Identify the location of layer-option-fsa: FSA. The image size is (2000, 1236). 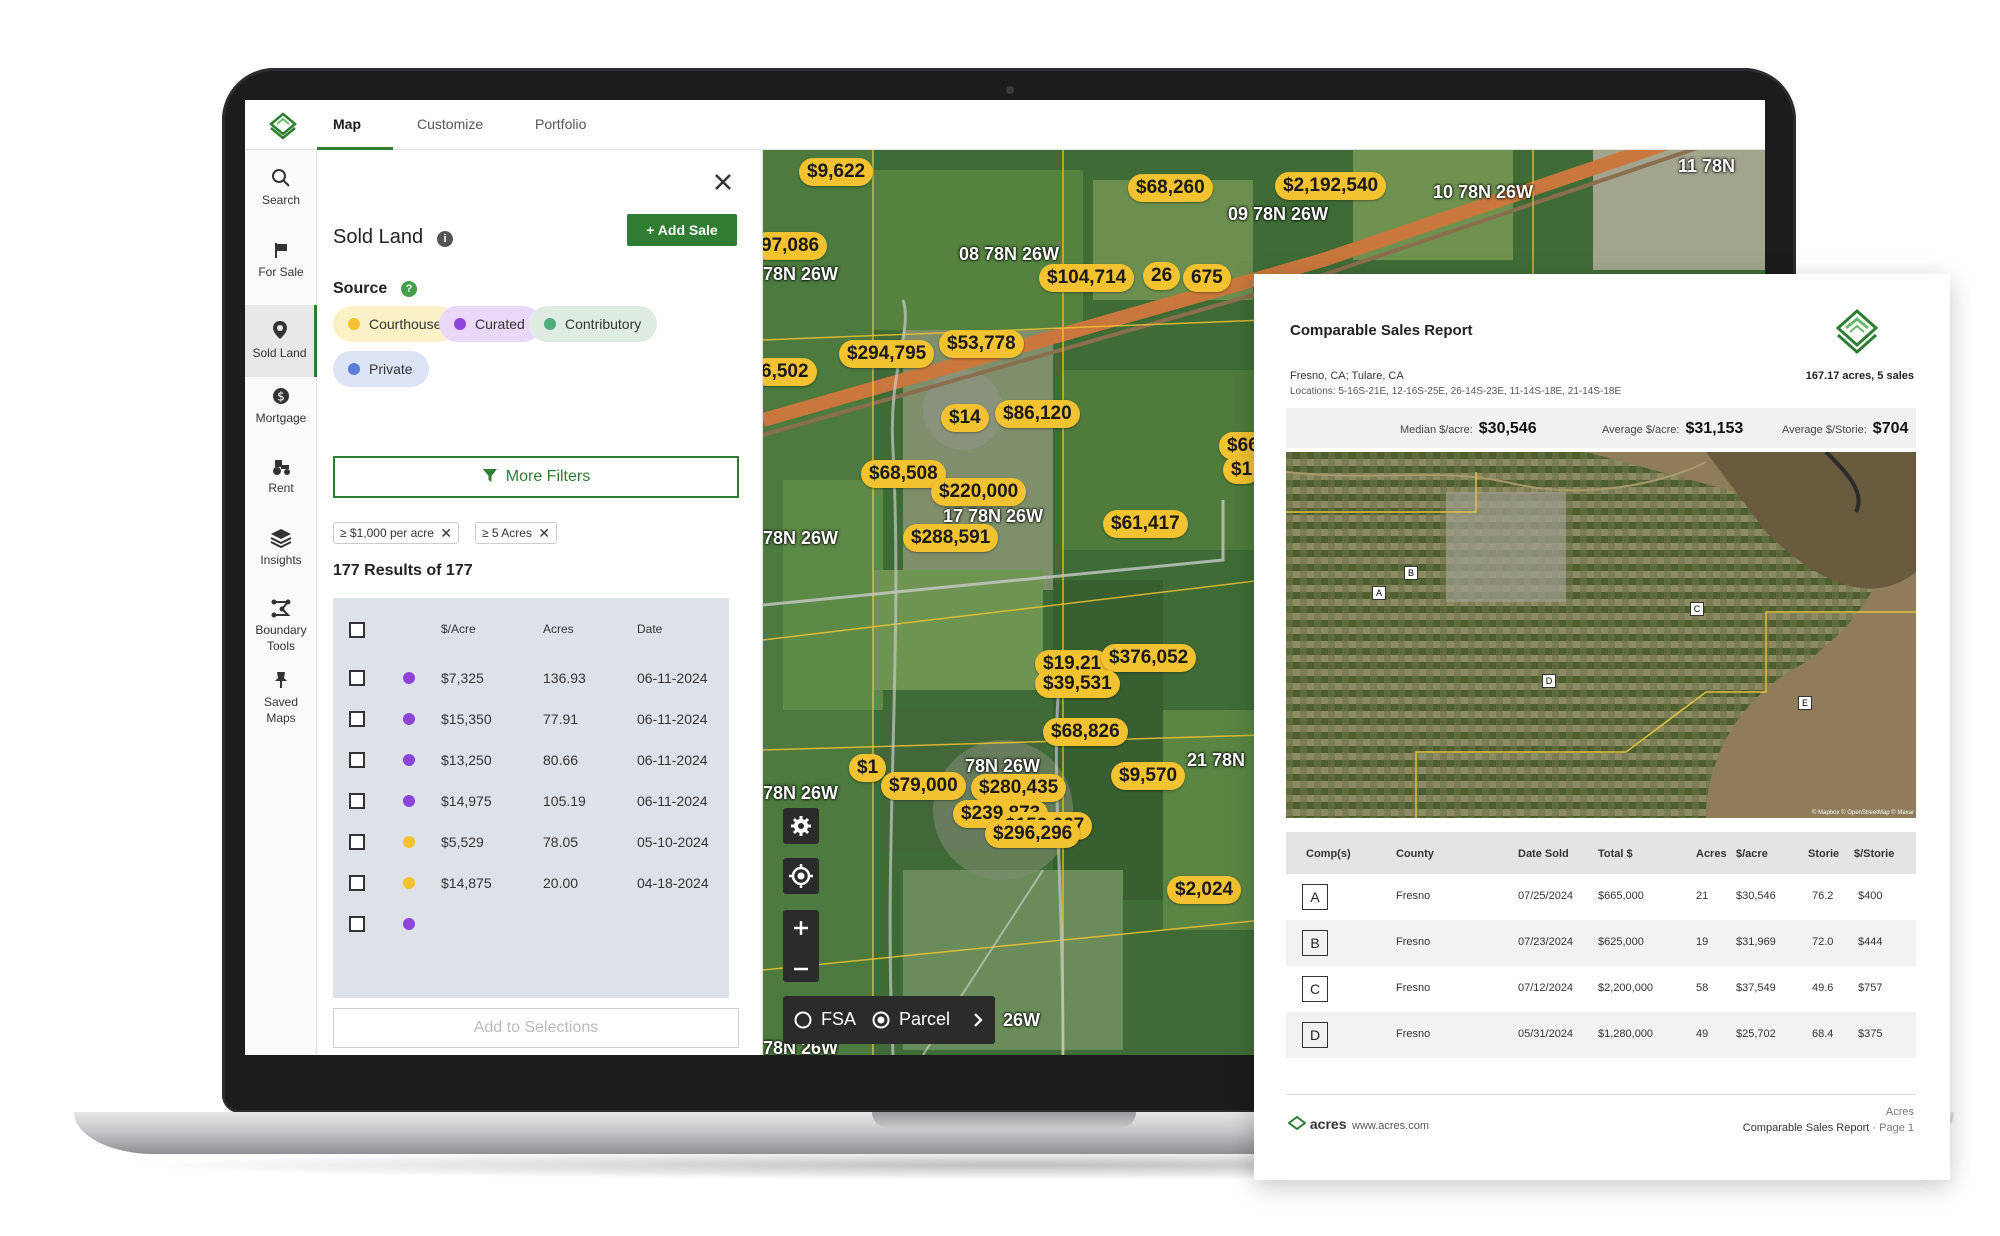
(838, 1019).